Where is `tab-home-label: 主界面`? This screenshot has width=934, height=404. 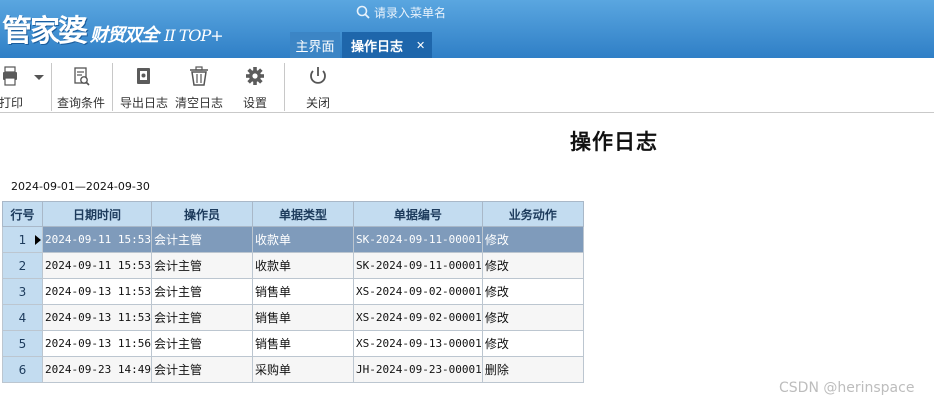
tab-home-label: 主界面 is located at coordinates (315, 47).